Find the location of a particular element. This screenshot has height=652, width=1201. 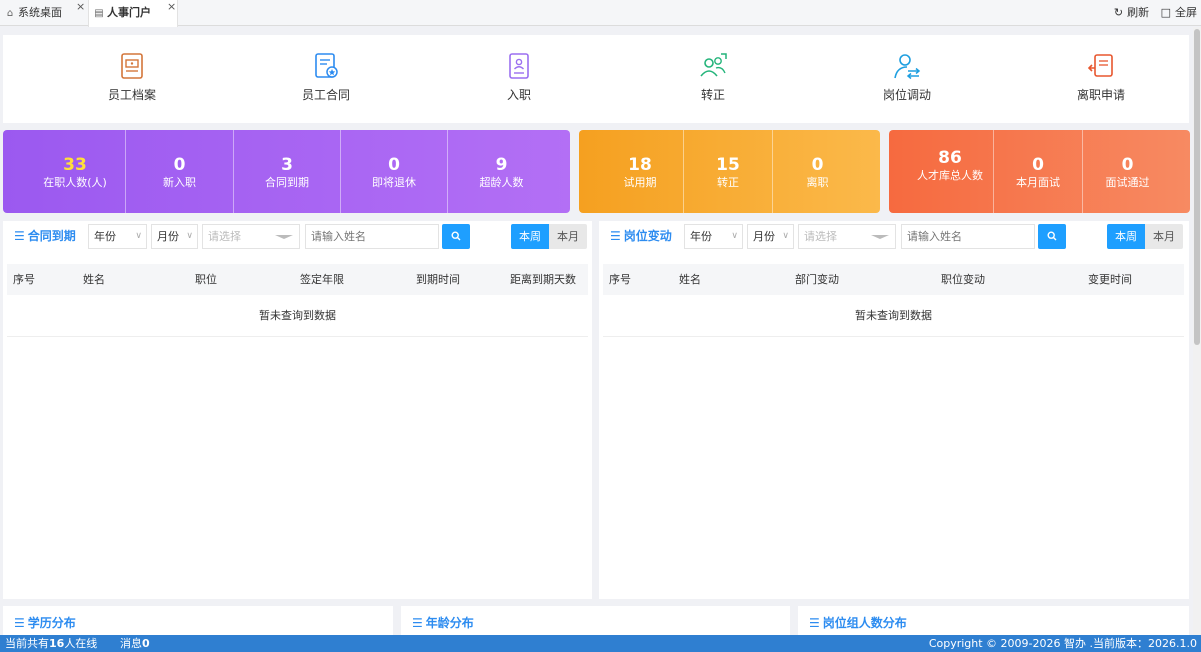

online-prefix: 当前共有 is located at coordinates (27, 643).